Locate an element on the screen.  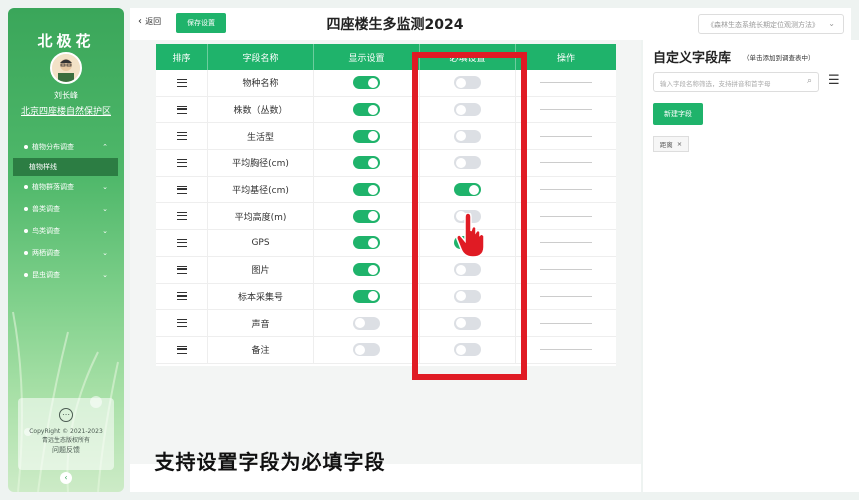
sidebar-item-insect: 昆虫调查 ⌄ is located at coordinates (66, 275).